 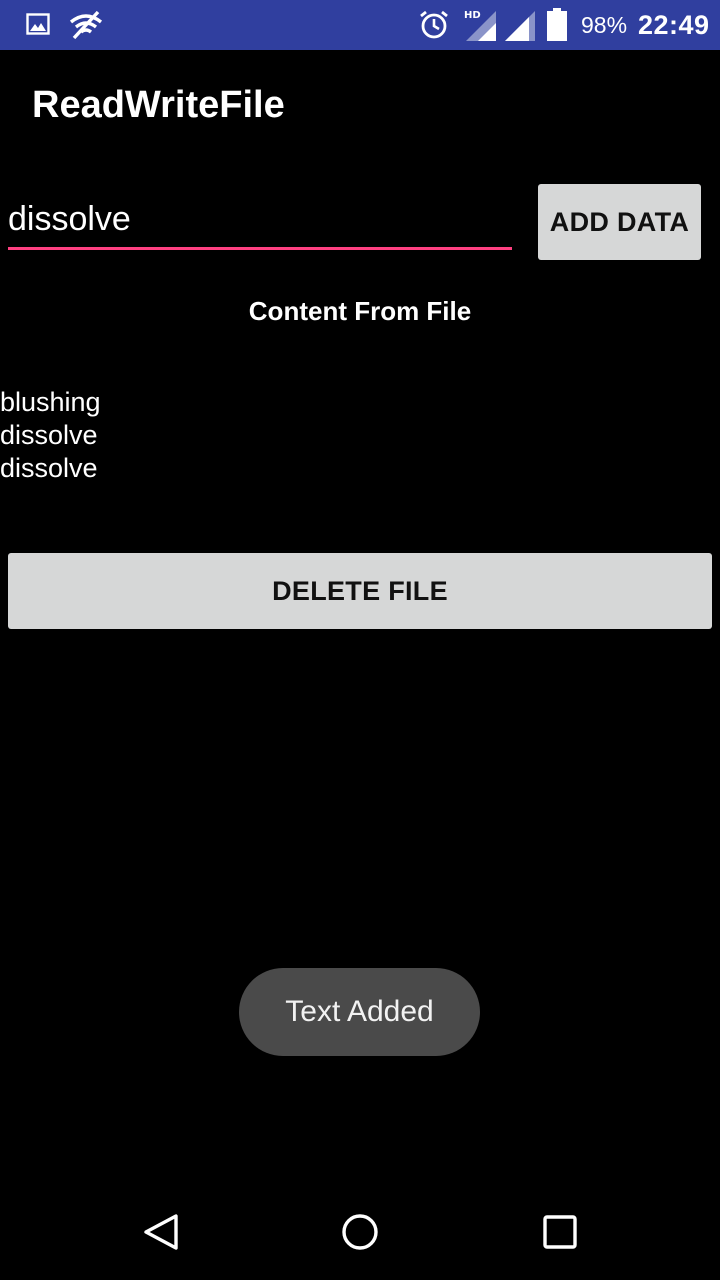 I want to click on file-content: blushing dissolve dissolve, so click(x=50, y=435).